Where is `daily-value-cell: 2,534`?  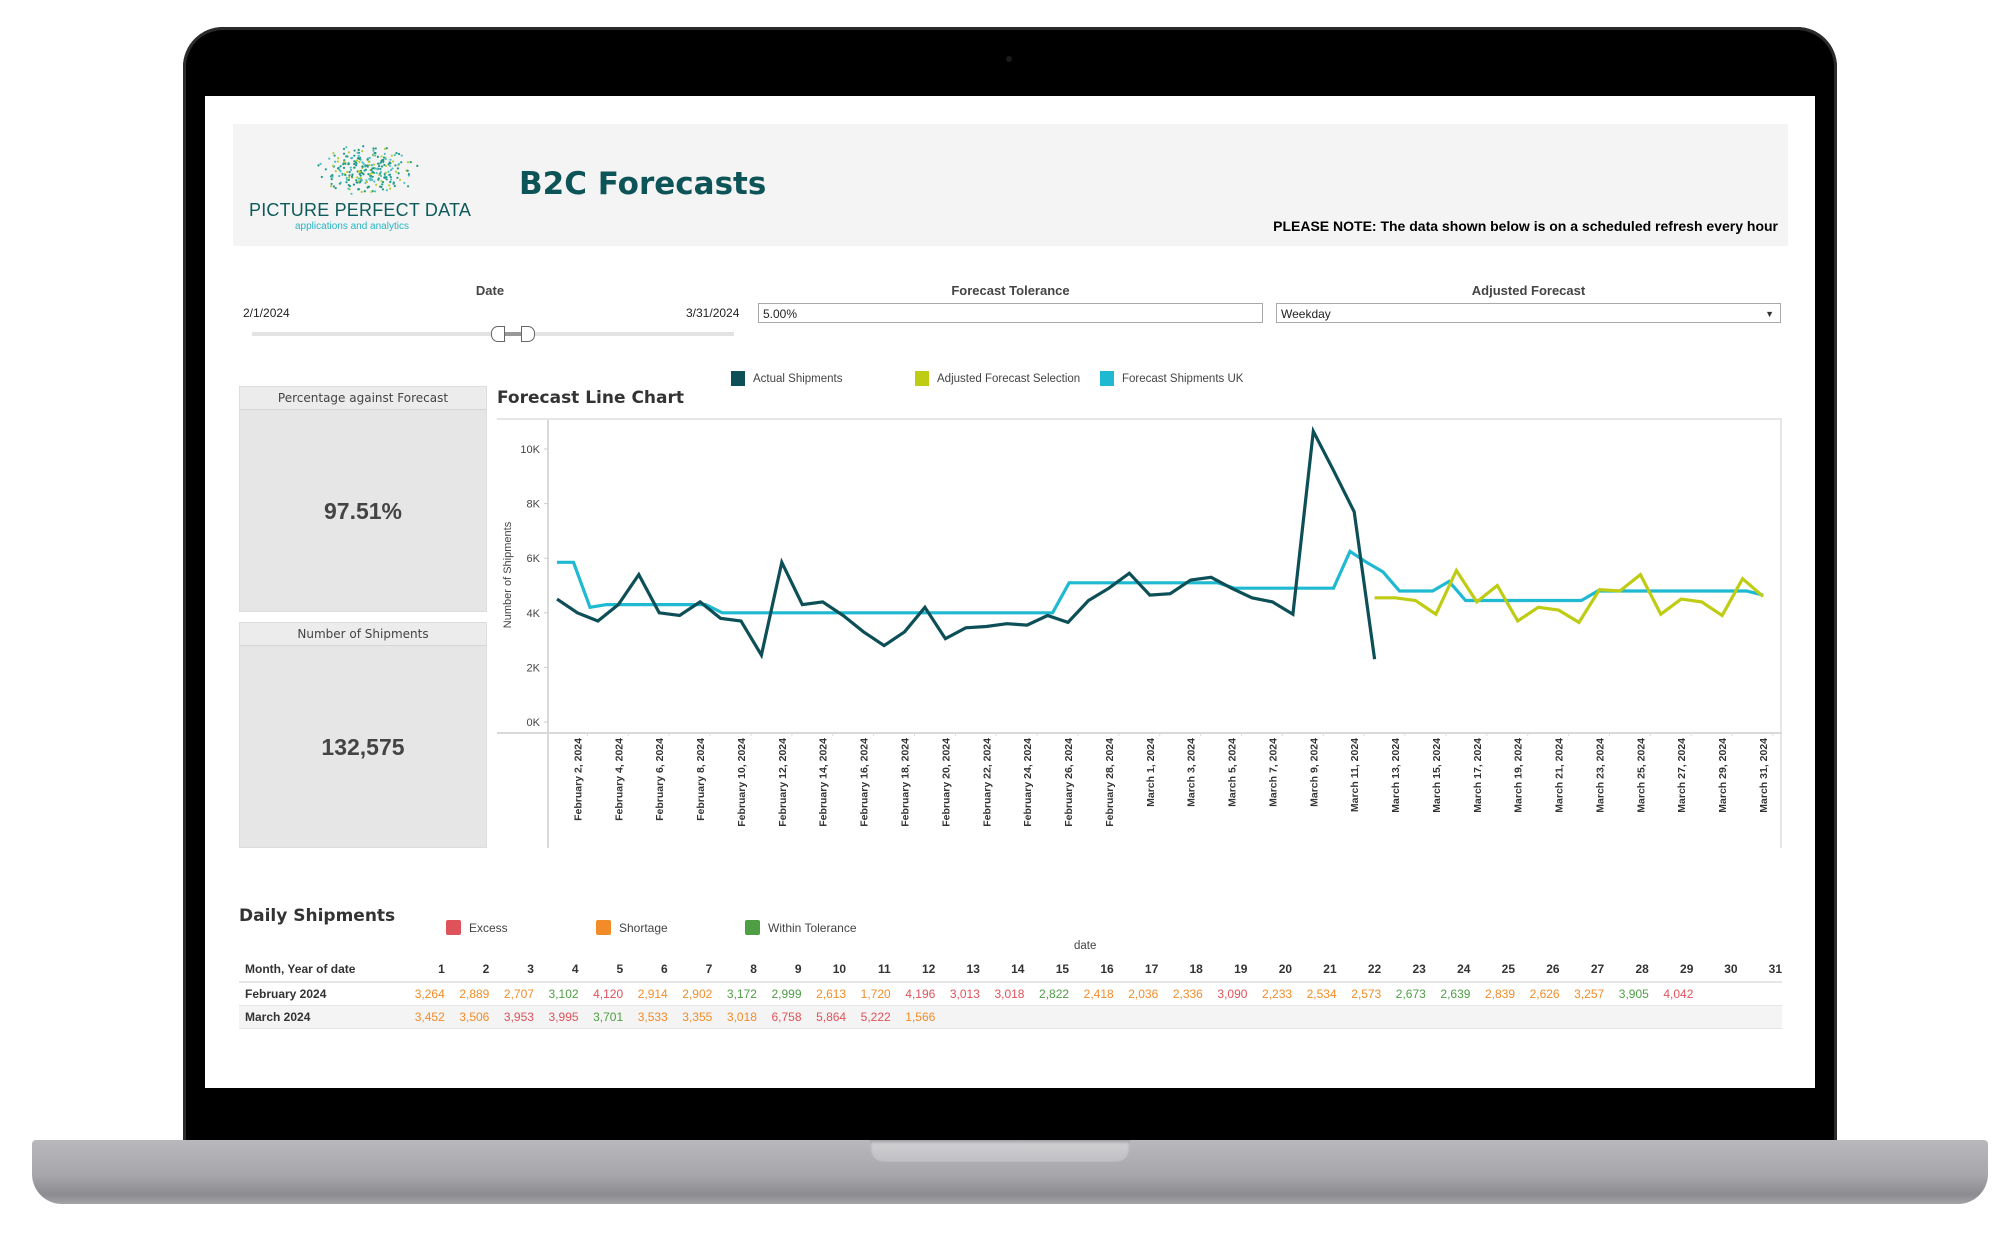 daily-value-cell: 2,534 is located at coordinates (1314, 994).